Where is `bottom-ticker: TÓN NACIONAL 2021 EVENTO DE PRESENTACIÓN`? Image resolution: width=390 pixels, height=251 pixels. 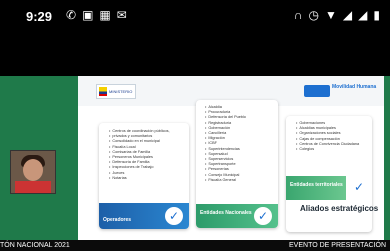 bottom-ticker: TÓN NACIONAL 2021 EVENTO DE PRESENTACIÓN is located at coordinates (195, 245).